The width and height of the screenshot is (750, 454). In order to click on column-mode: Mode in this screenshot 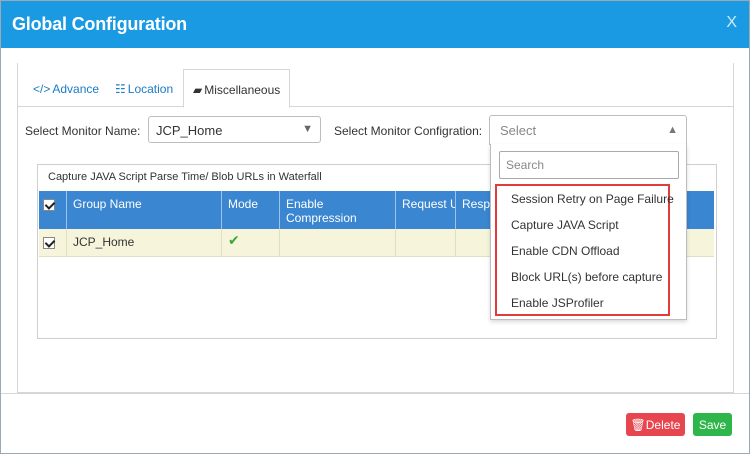, I will do `click(251, 210)`.